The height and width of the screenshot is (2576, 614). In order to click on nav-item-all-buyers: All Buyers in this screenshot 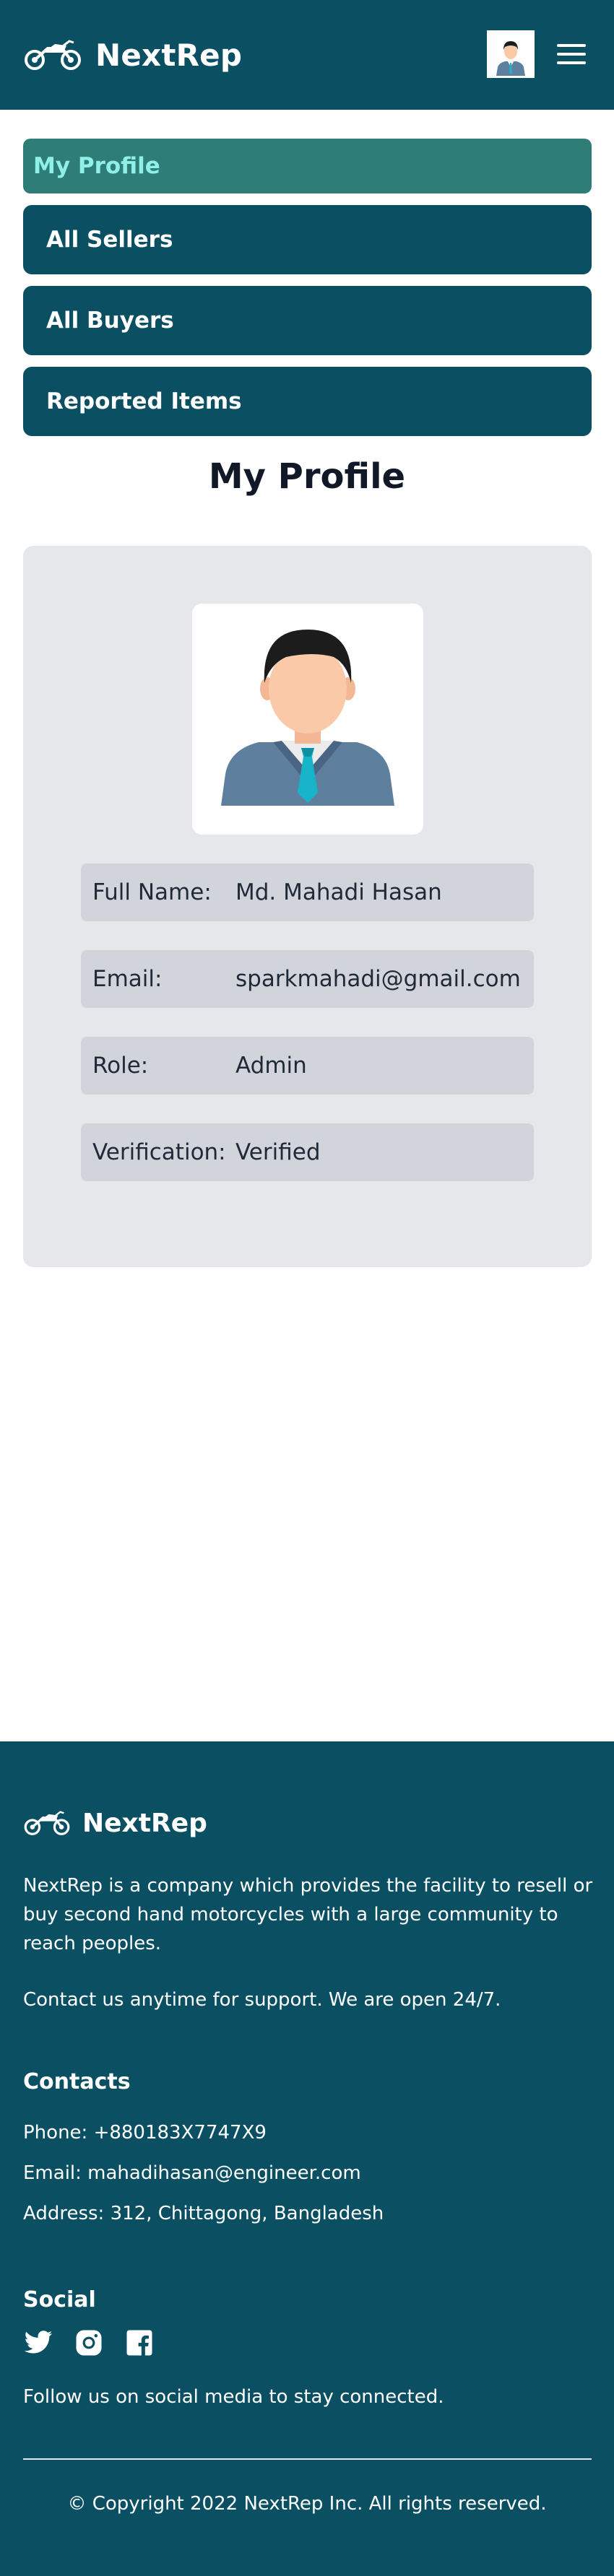, I will do `click(307, 320)`.